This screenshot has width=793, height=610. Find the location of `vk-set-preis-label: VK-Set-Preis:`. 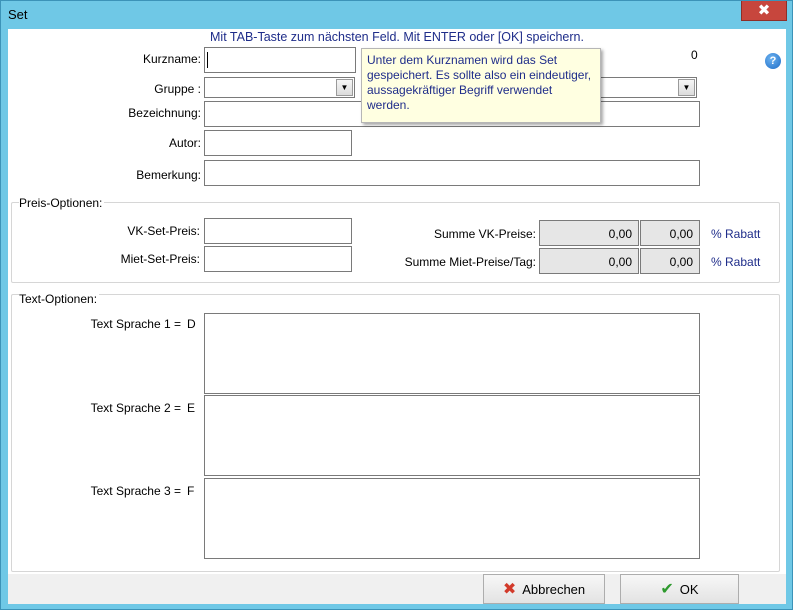

vk-set-preis-label: VK-Set-Preis: is located at coordinates (163, 231).